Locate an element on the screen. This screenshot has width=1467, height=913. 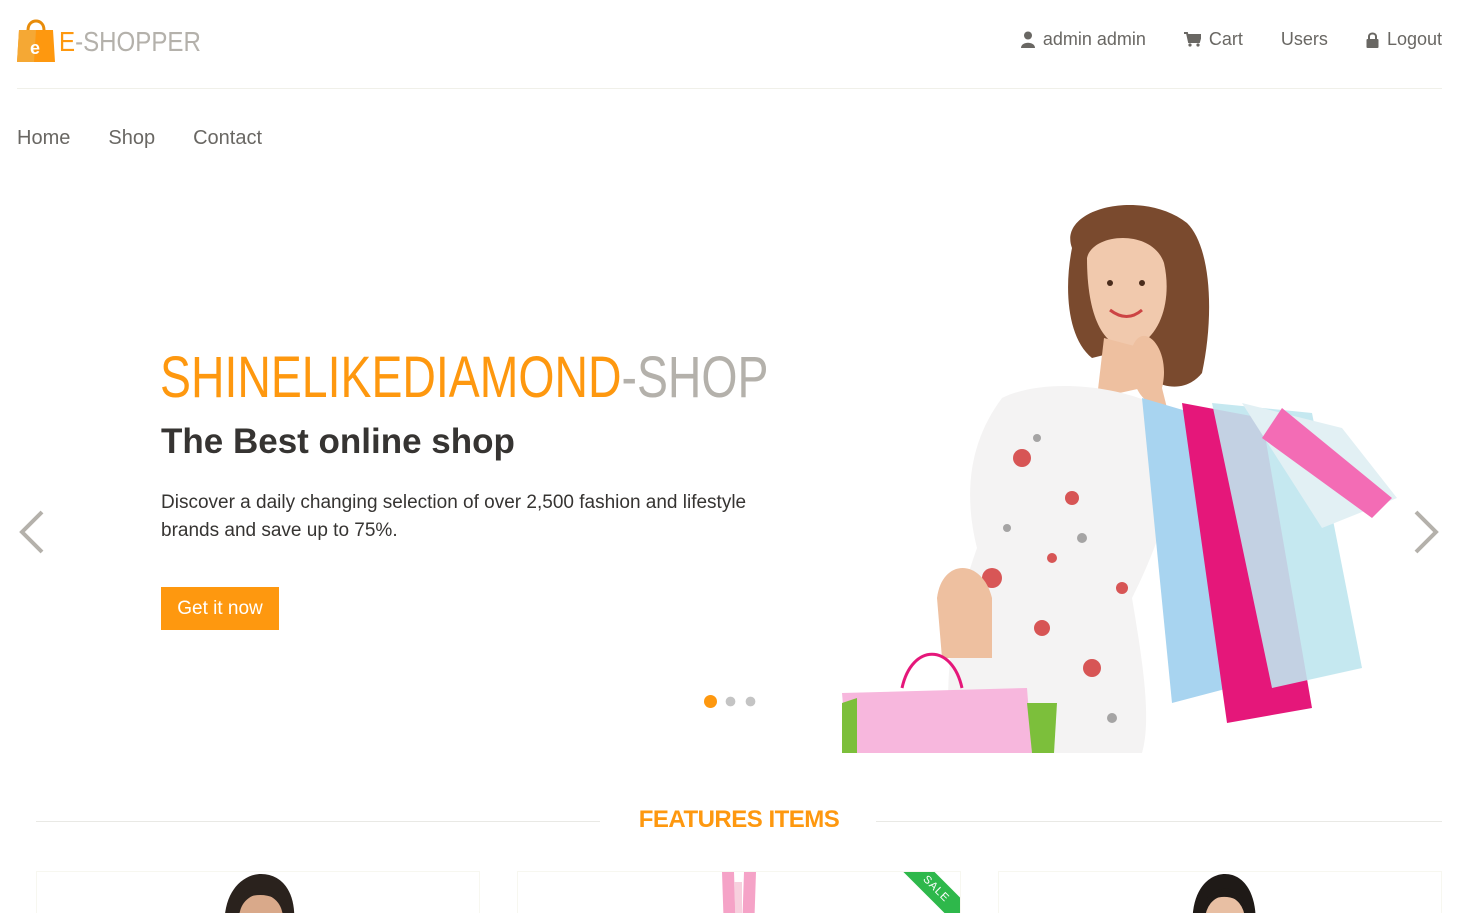
brand-name-rest: -SHOPPER is located at coordinates (138, 41).